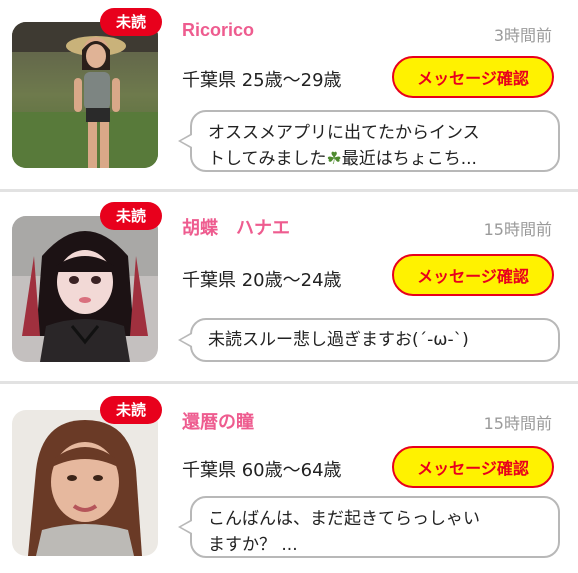 The width and height of the screenshot is (578, 573). Describe the element at coordinates (522, 35) in the screenshot. I see `timestamp: 3時間前` at that location.